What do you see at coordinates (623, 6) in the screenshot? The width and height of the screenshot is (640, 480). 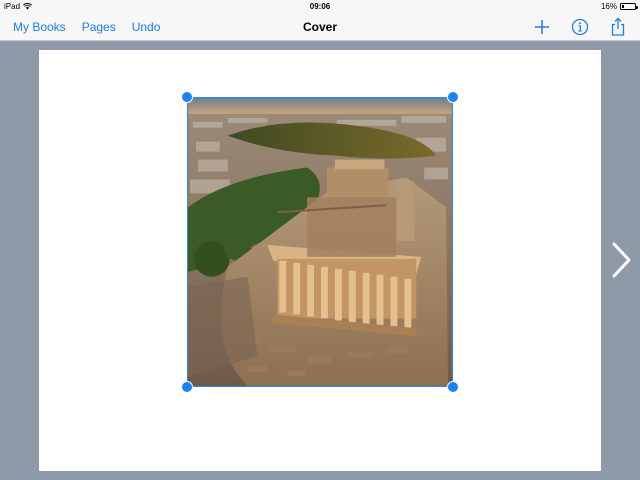 I see `battery-fill` at bounding box center [623, 6].